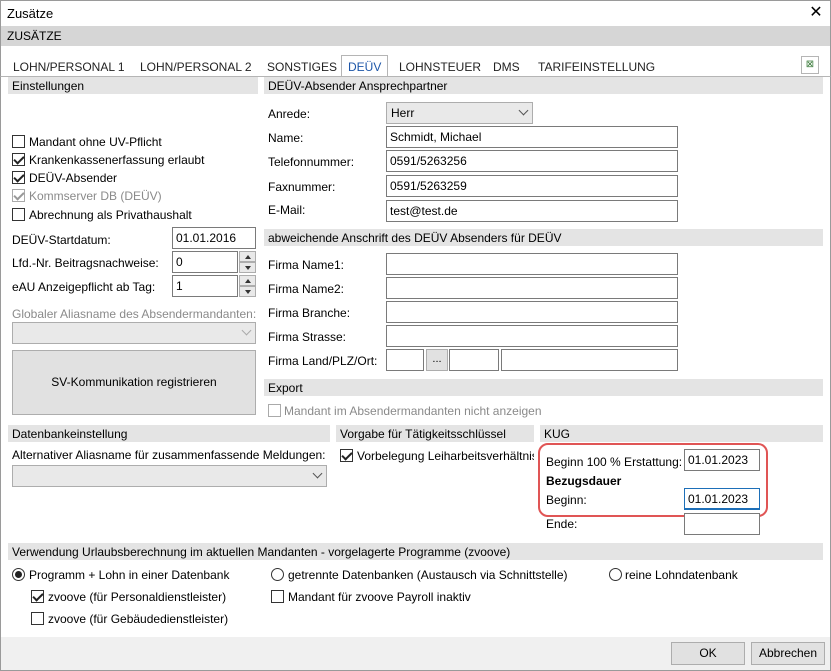 The width and height of the screenshot is (831, 671). Describe the element at coordinates (302, 187) in the screenshot. I see `fax-label: Faxnummer:` at that location.